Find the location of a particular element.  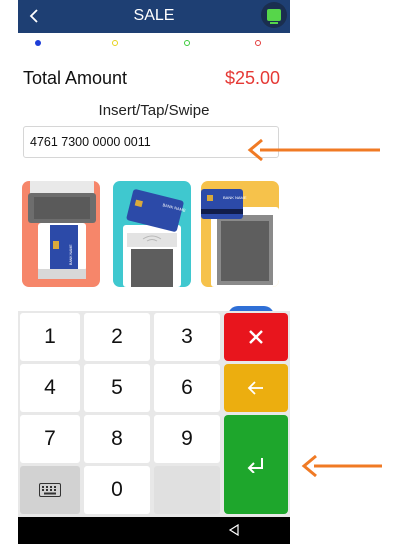

step-indicator is located at coordinates (154, 44).